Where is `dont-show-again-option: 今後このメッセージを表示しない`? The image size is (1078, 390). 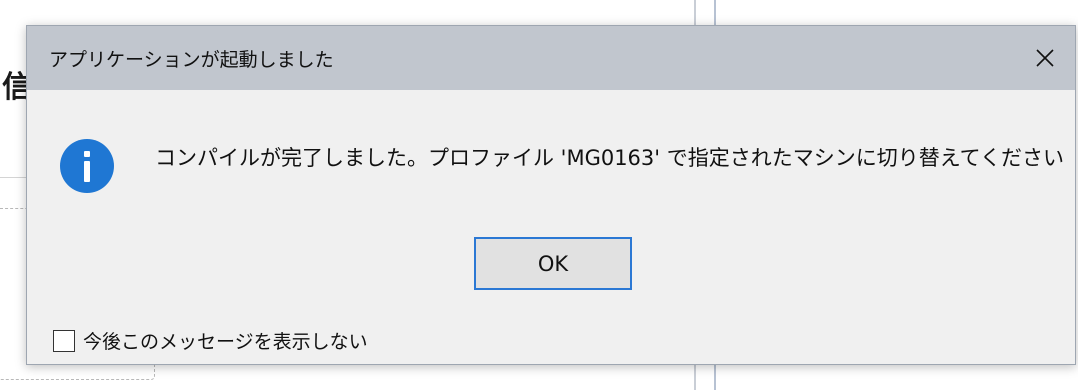 dont-show-again-option: 今後このメッセージを表示しない is located at coordinates (210, 340).